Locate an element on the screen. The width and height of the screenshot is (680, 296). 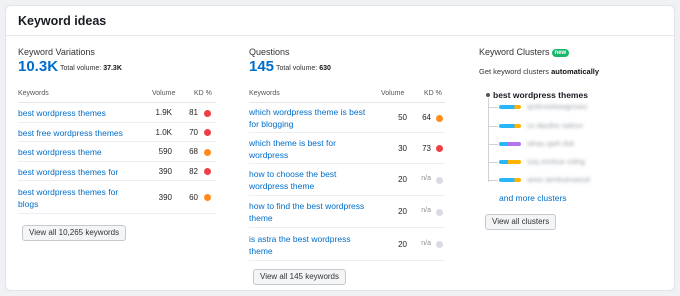
keyword-link: how to find the best wordpress theme is located at coordinates (311, 212).